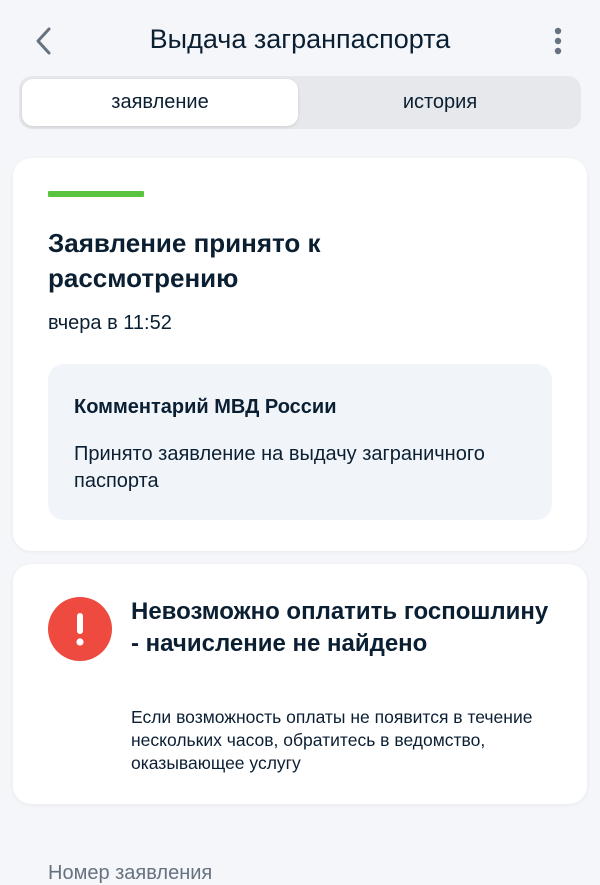 This screenshot has height=885, width=600. Describe the element at coordinates (80, 629) in the screenshot. I see `error-icon` at that location.